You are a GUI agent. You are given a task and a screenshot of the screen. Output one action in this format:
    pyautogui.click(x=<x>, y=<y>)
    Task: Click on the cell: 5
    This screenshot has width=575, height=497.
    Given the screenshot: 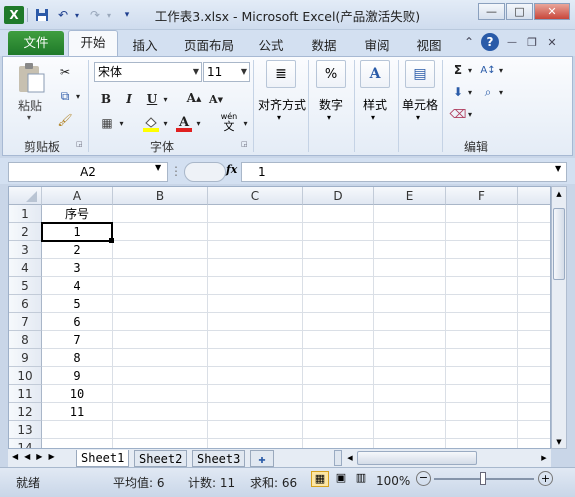 What is the action you would take?
    pyautogui.click(x=77, y=304)
    